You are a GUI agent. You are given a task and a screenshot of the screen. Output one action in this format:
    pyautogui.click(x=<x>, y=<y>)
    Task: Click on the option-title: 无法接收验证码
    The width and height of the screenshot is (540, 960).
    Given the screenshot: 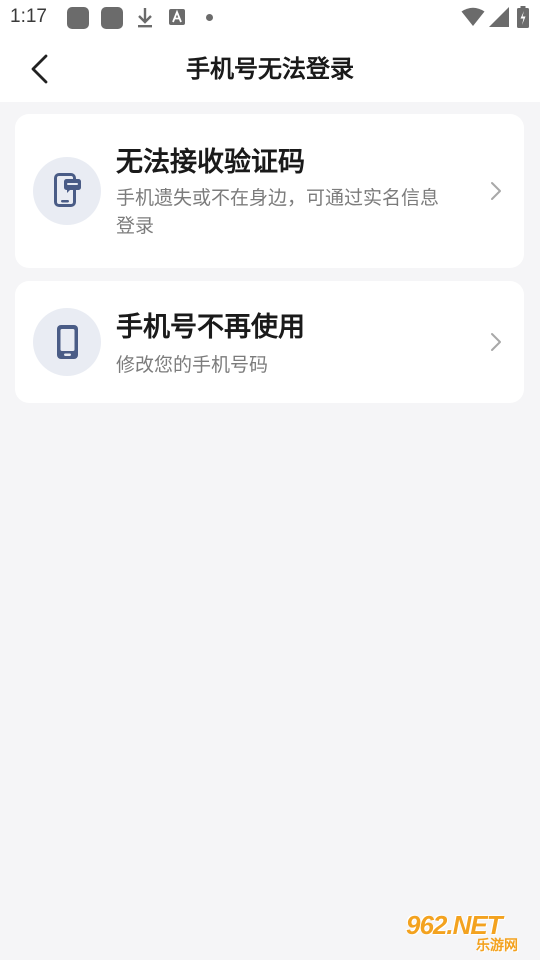 What is the action you would take?
    pyautogui.click(x=210, y=162)
    